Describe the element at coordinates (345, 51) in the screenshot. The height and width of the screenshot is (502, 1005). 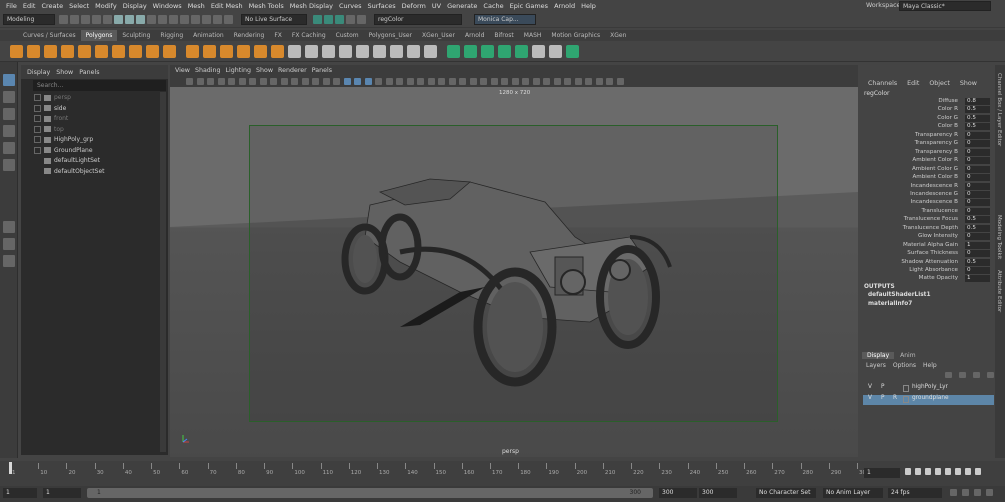
I see `bevel-icon` at that location.